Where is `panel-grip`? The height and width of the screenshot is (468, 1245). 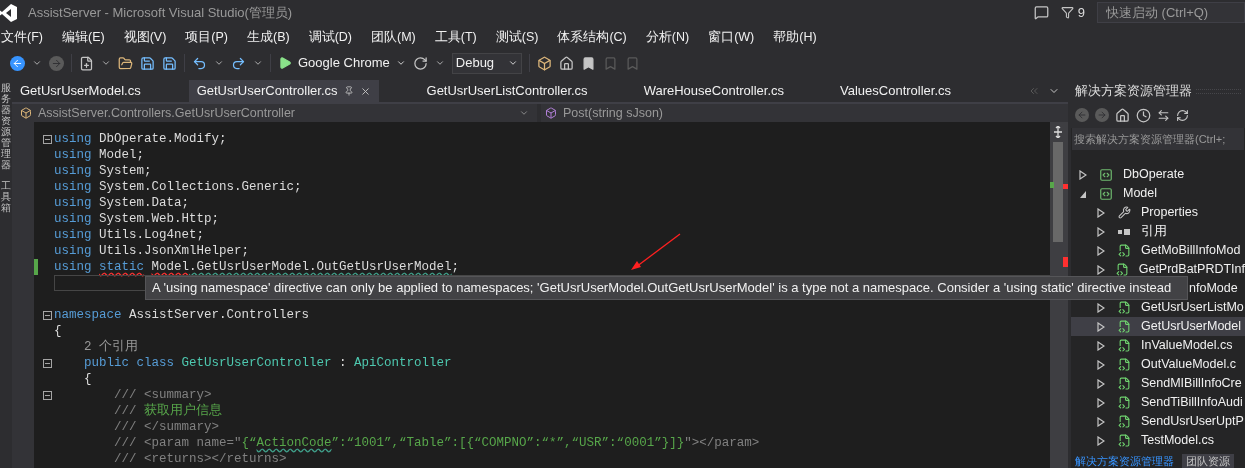
panel-grip is located at coordinates (1218, 91).